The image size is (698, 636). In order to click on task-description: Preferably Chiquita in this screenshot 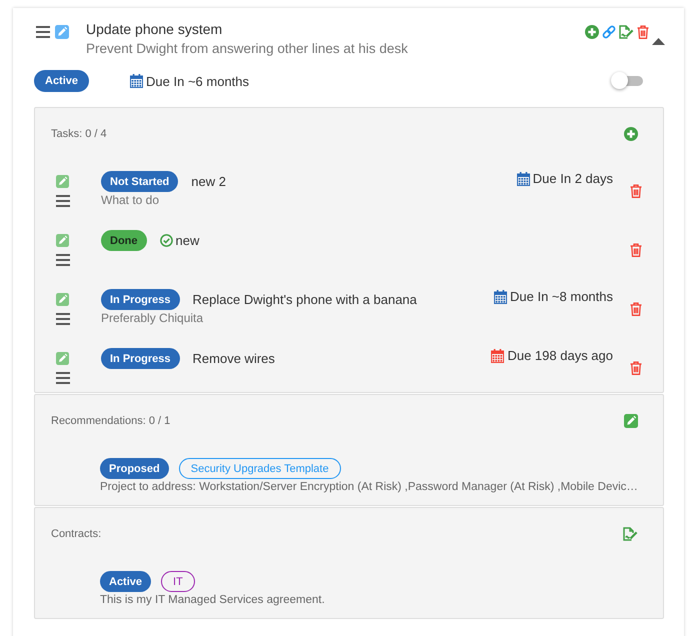, I will do `click(152, 318)`.